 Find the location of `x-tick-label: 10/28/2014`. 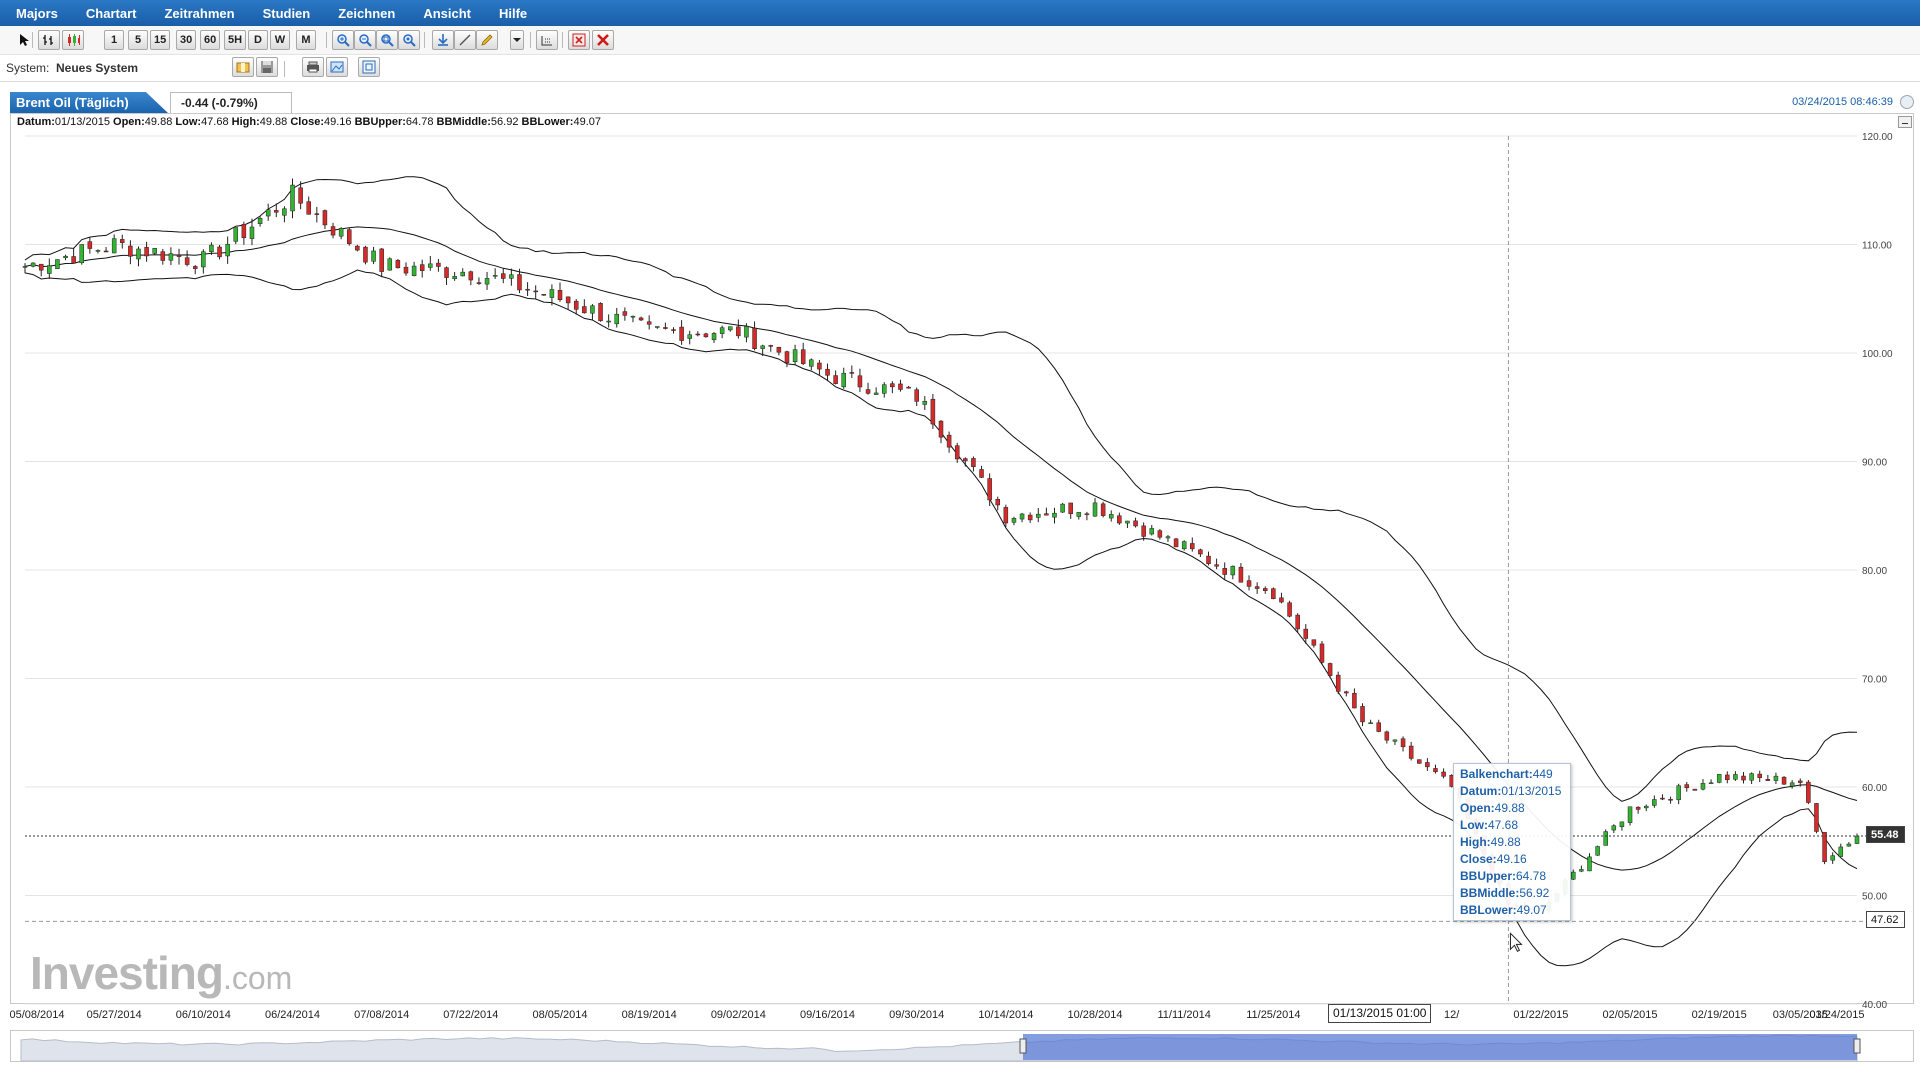

x-tick-label: 10/28/2014 is located at coordinates (1094, 1015).